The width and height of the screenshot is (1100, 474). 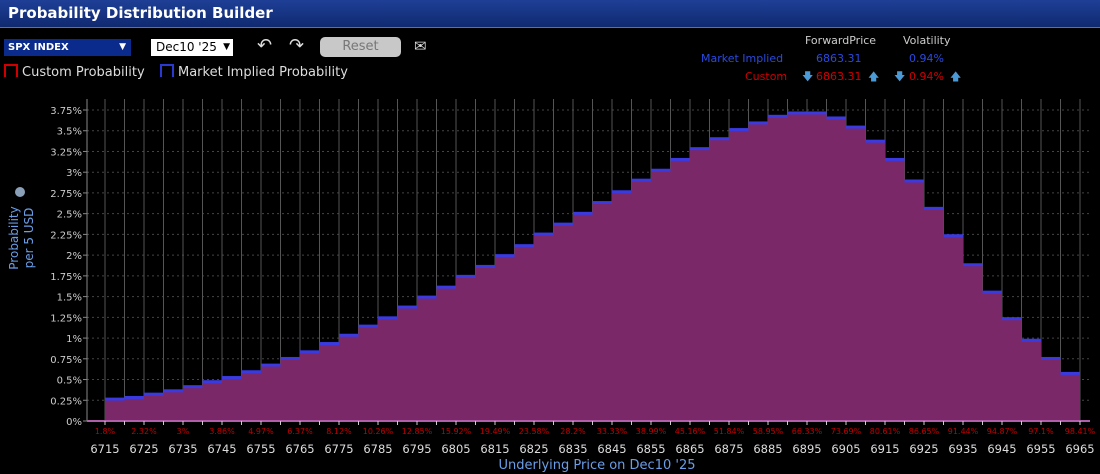 I want to click on cumulative-probability-label: 3%, so click(x=183, y=431).